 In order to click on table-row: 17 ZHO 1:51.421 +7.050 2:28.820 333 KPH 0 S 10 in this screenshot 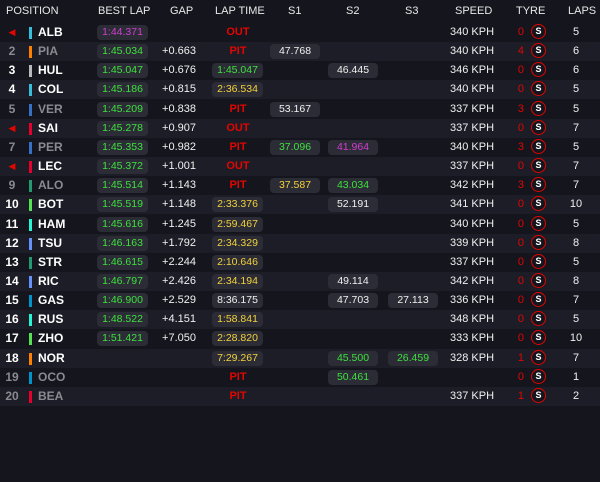, I will do `click(300, 338)`.